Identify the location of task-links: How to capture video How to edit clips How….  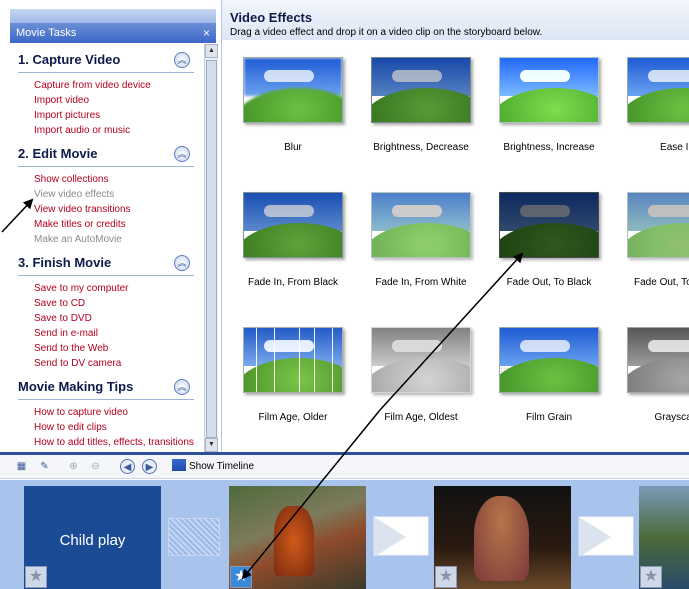
(119, 427).